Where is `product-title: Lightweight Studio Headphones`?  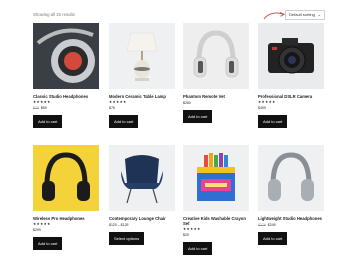
product-title: Lightweight Studio Headphones is located at coordinates (291, 218).